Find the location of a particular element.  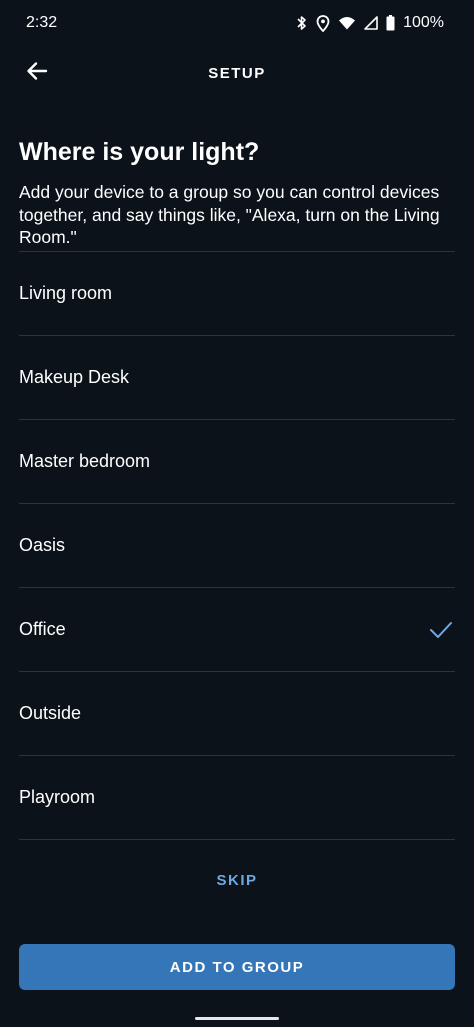

status-icons: 100% is located at coordinates (370, 23).